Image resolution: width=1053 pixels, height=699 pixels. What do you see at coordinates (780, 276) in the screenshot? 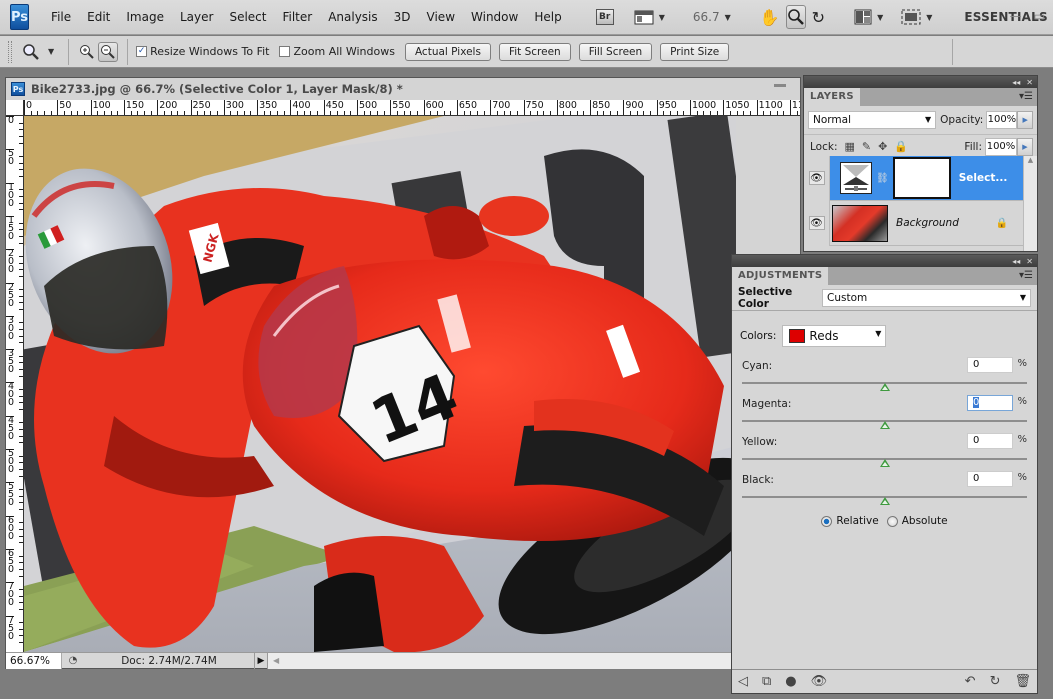
I see `tab-adjustments: ADJUSTMENTS` at bounding box center [780, 276].